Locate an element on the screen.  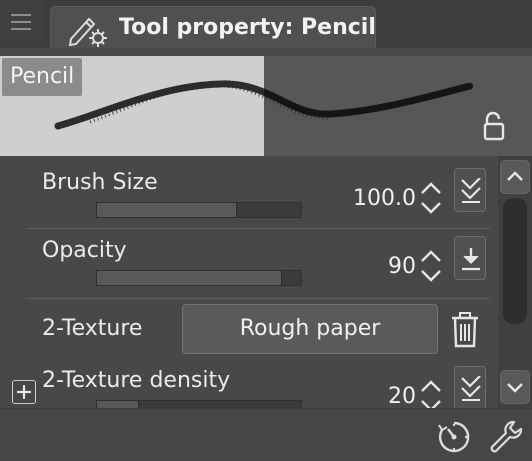
scroll-down-button is located at coordinates (515, 387).